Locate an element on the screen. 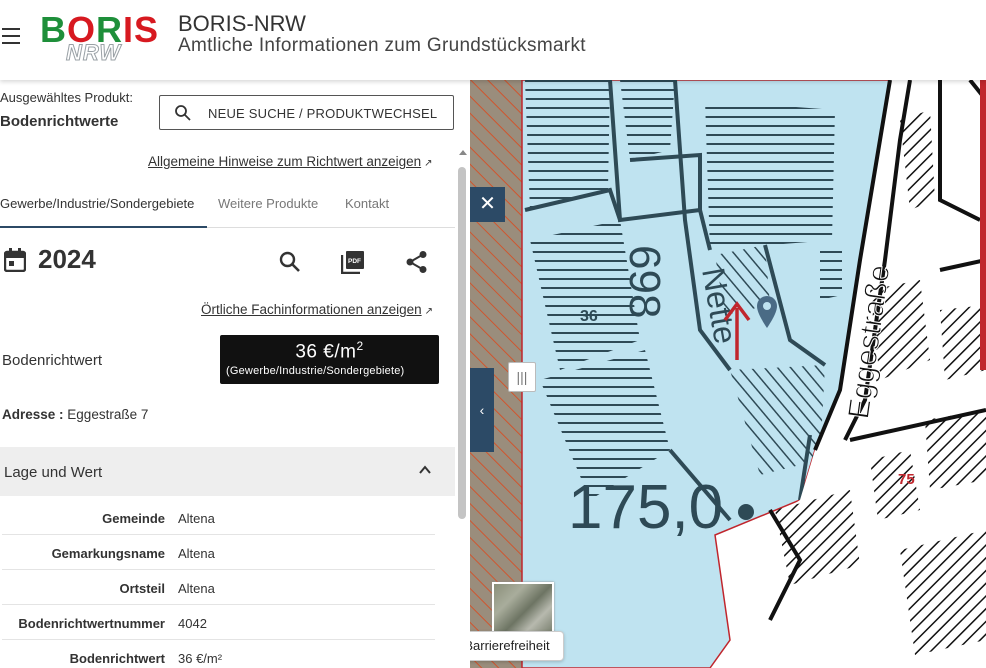 The image size is (986, 668). scroll-thumb is located at coordinates (462, 343).